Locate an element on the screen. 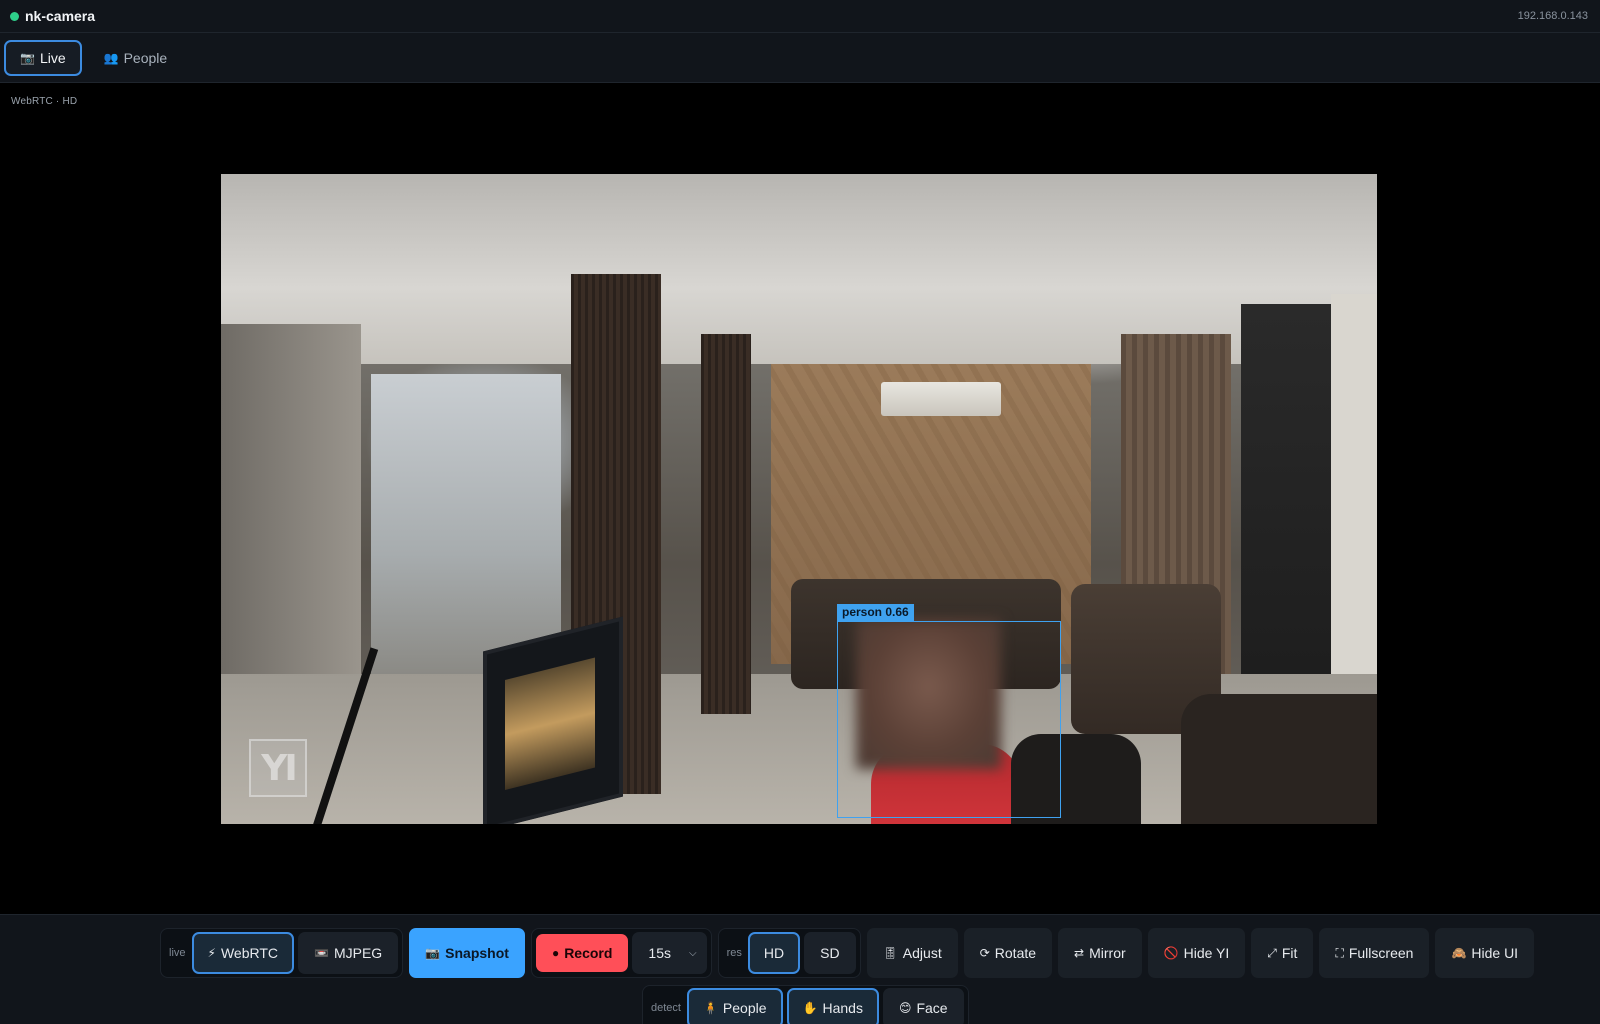 The image size is (1600, 1024). detect-face-label: Face is located at coordinates (932, 1008).